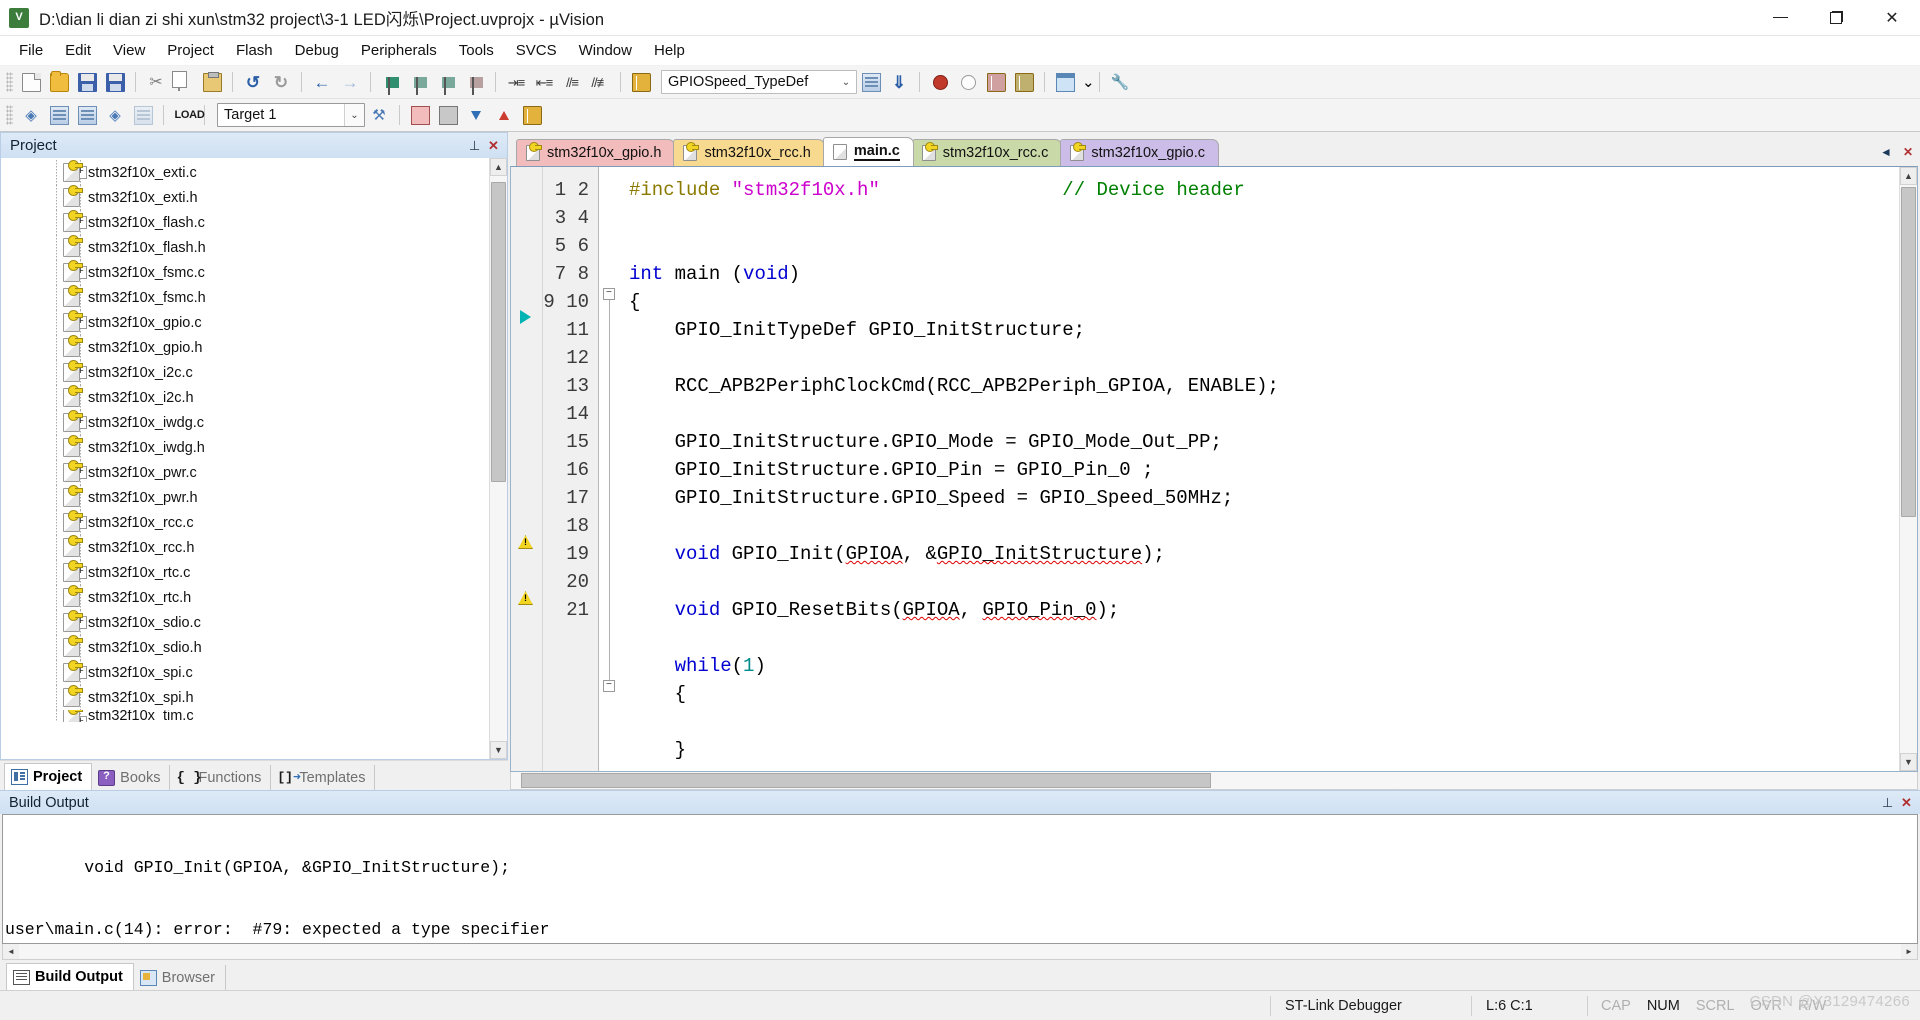 The width and height of the screenshot is (1920, 1020). Describe the element at coordinates (987, 152) in the screenshot. I see `editor-tab-stm32f10x-rcc-c: stm32f10x_rcc.c` at that location.